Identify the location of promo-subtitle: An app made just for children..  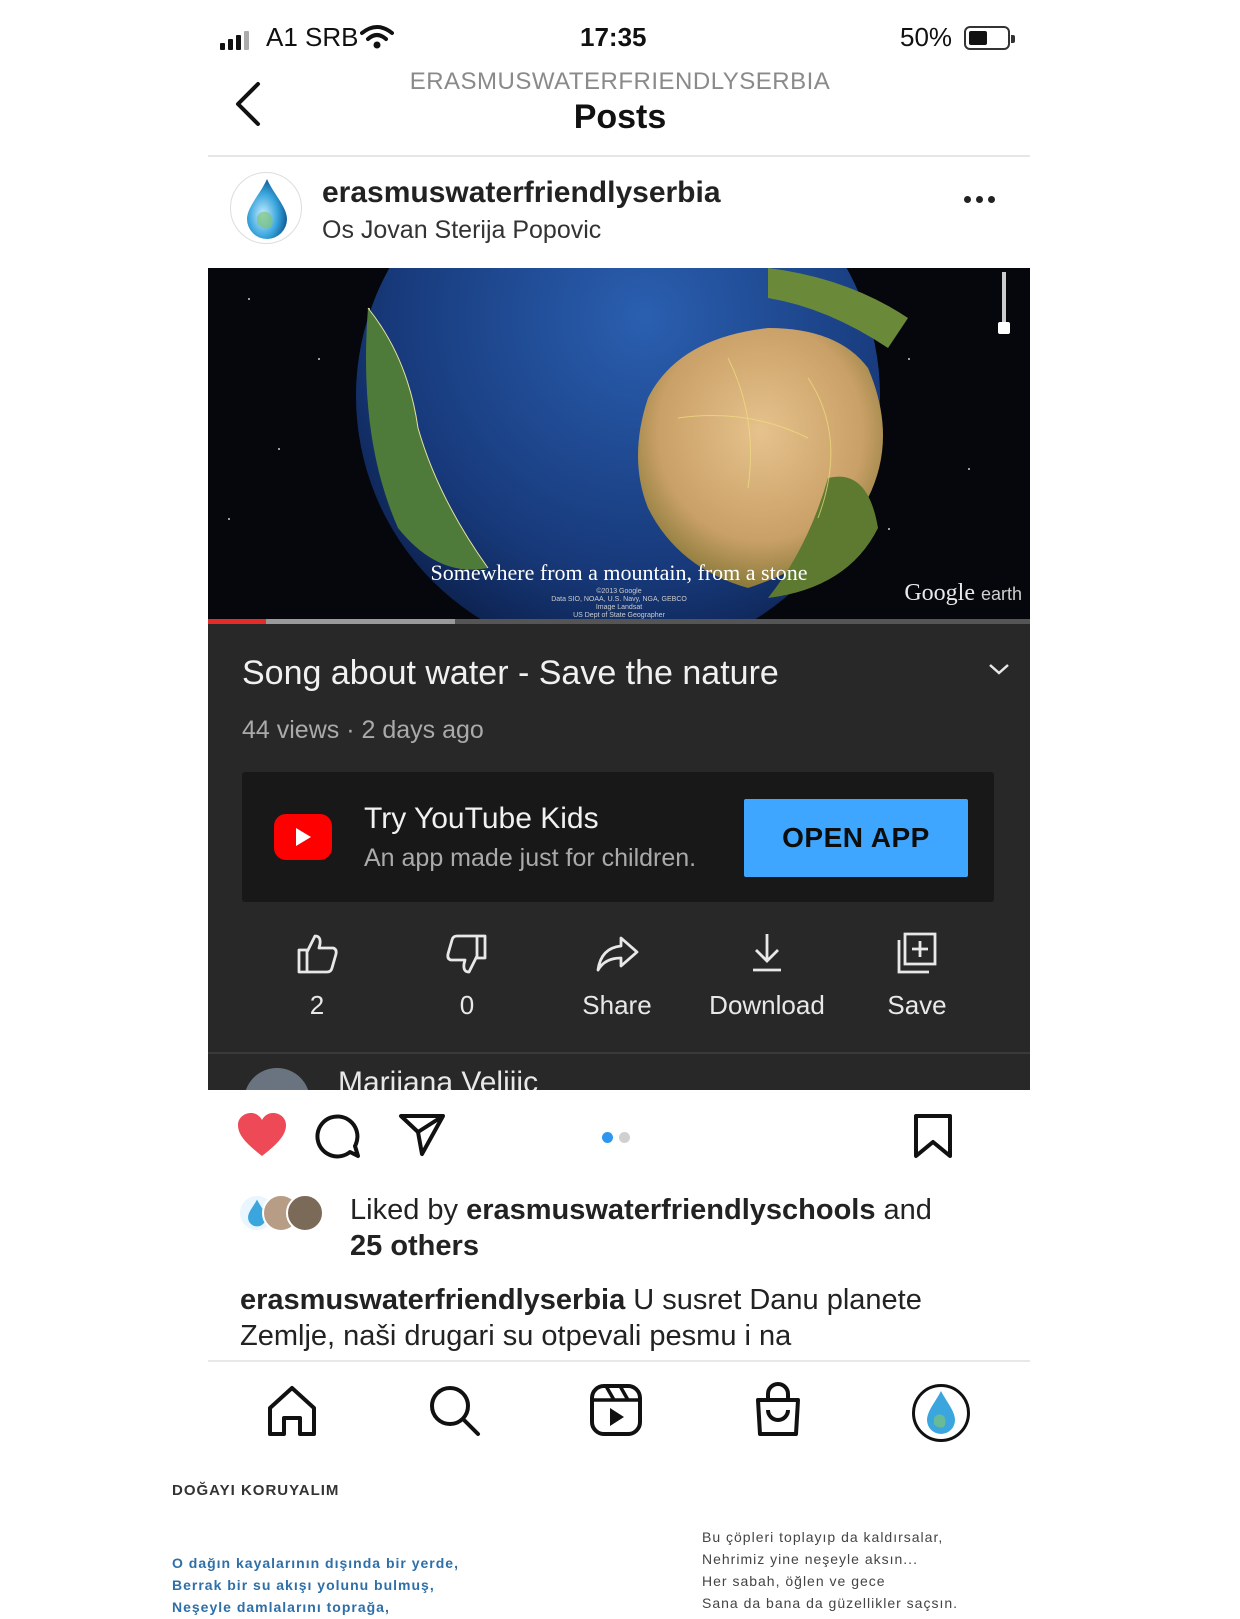
(530, 858).